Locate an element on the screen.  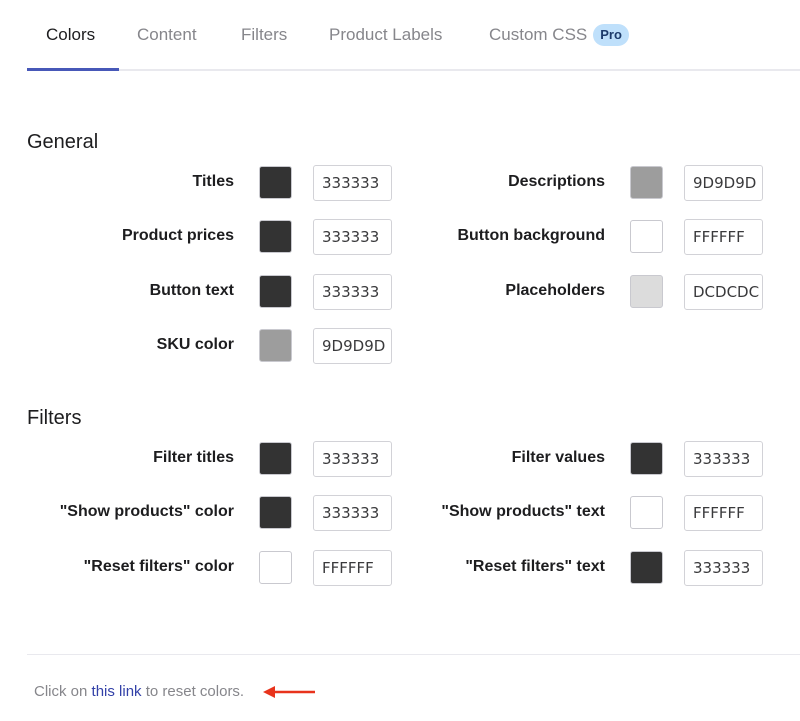
field-label: Button background is located at coordinates (531, 235).